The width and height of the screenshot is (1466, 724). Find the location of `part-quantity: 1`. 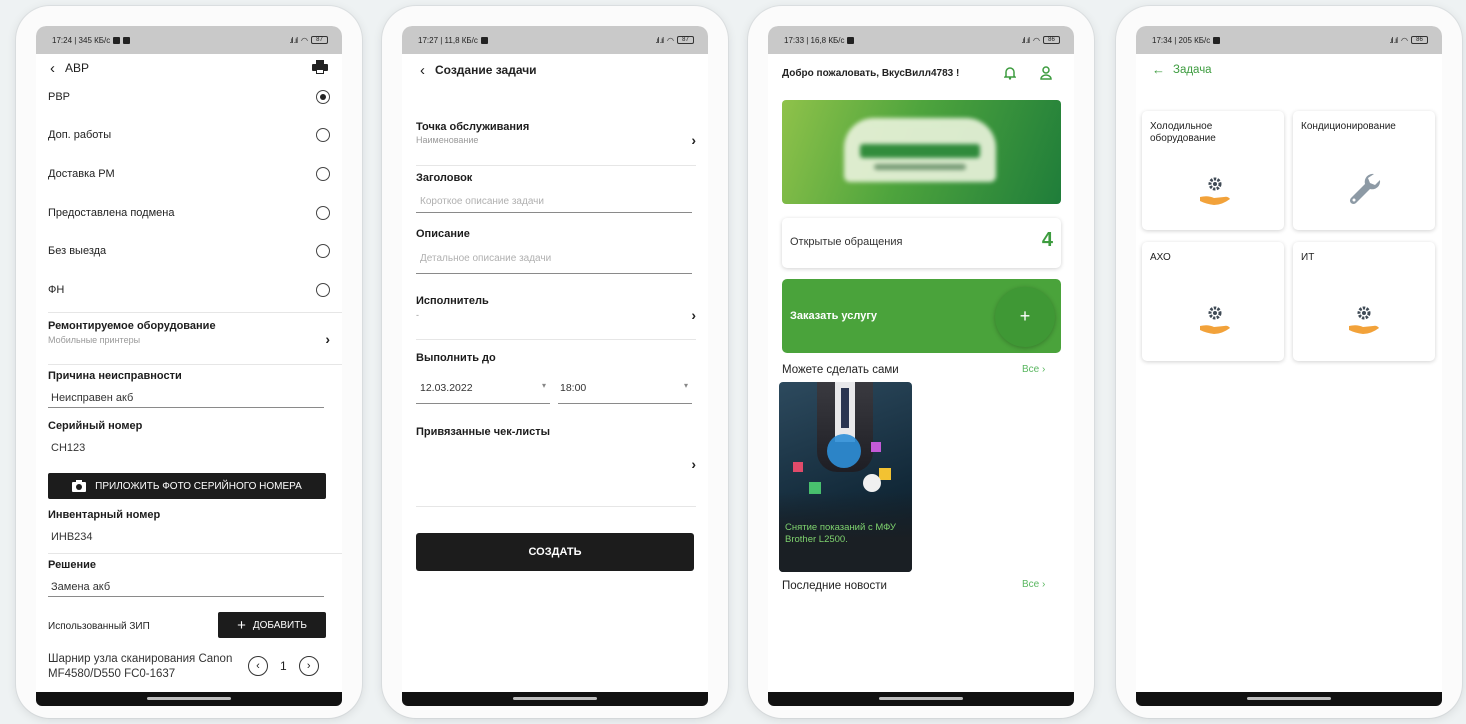

part-quantity: 1 is located at coordinates (283, 666).